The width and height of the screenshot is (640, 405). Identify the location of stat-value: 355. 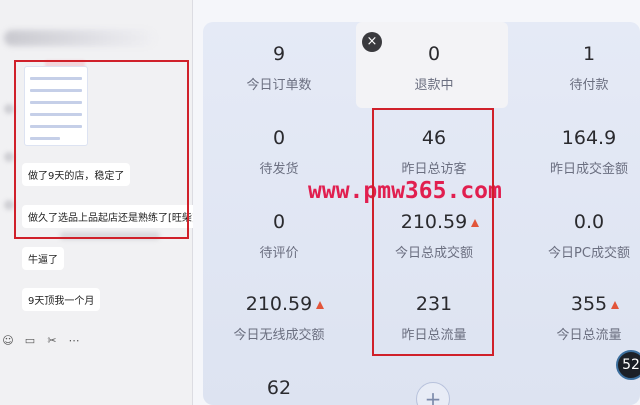
(589, 304).